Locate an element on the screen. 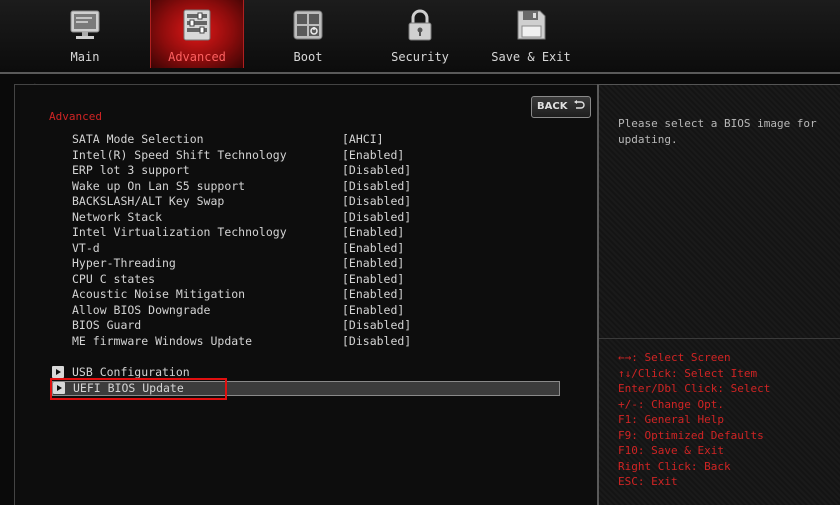 The image size is (840, 505). setting-label: Intel(R) Speed Shift Technology is located at coordinates (179, 154).